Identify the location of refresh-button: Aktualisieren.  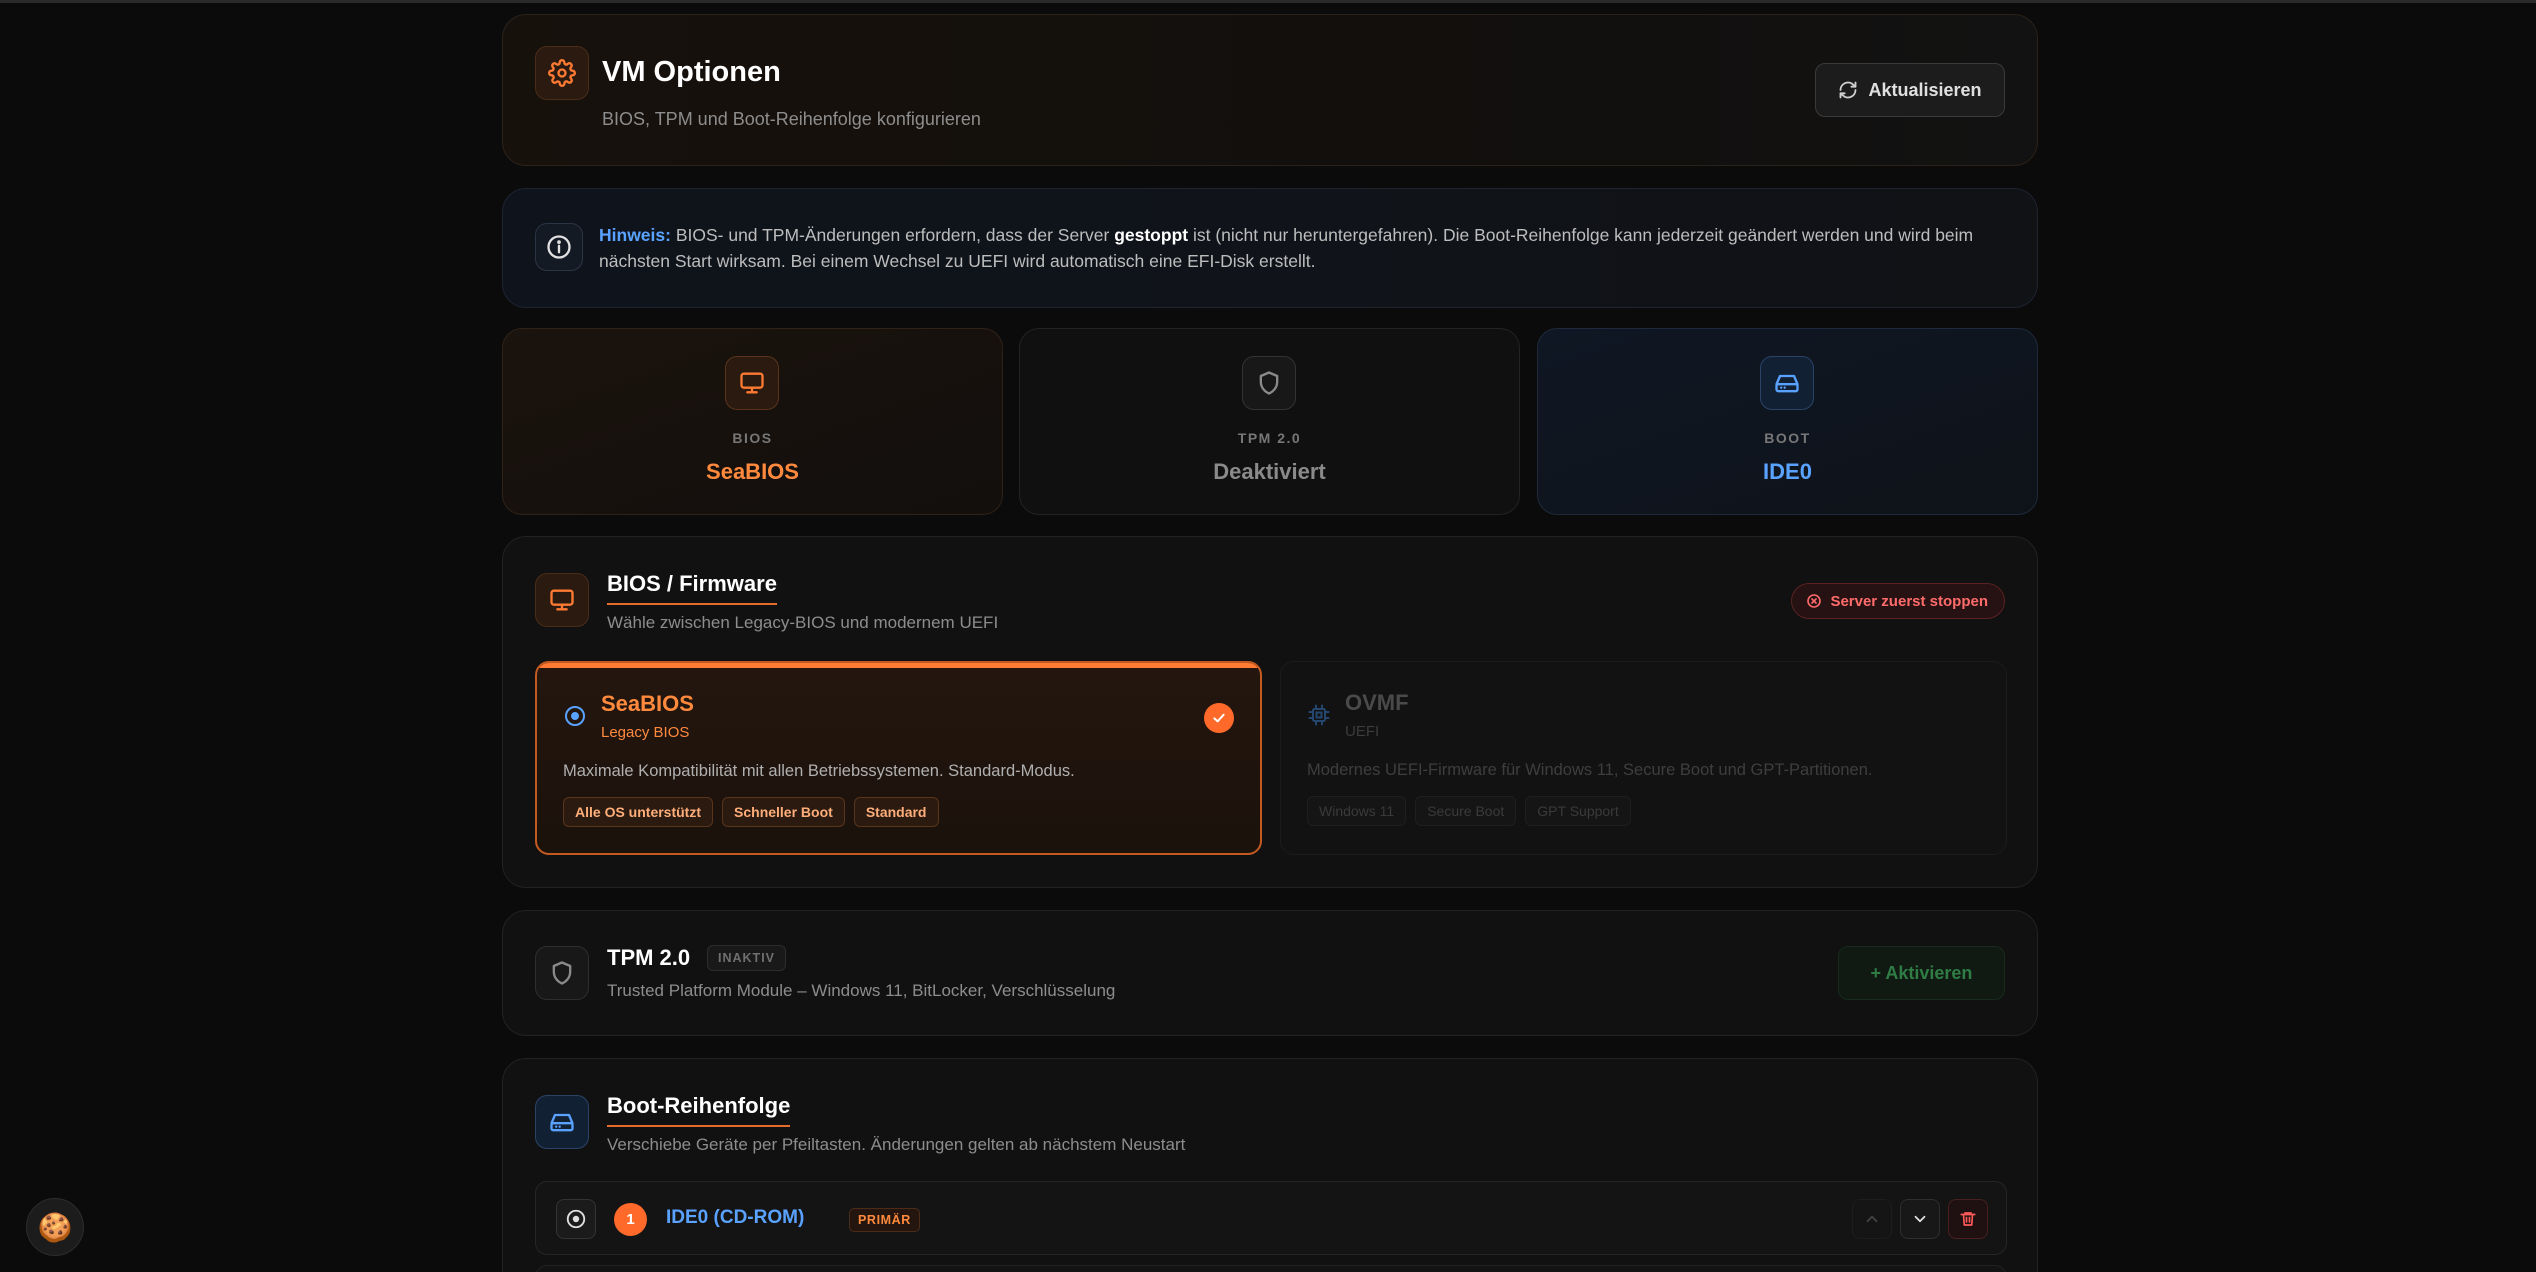
(1910, 90).